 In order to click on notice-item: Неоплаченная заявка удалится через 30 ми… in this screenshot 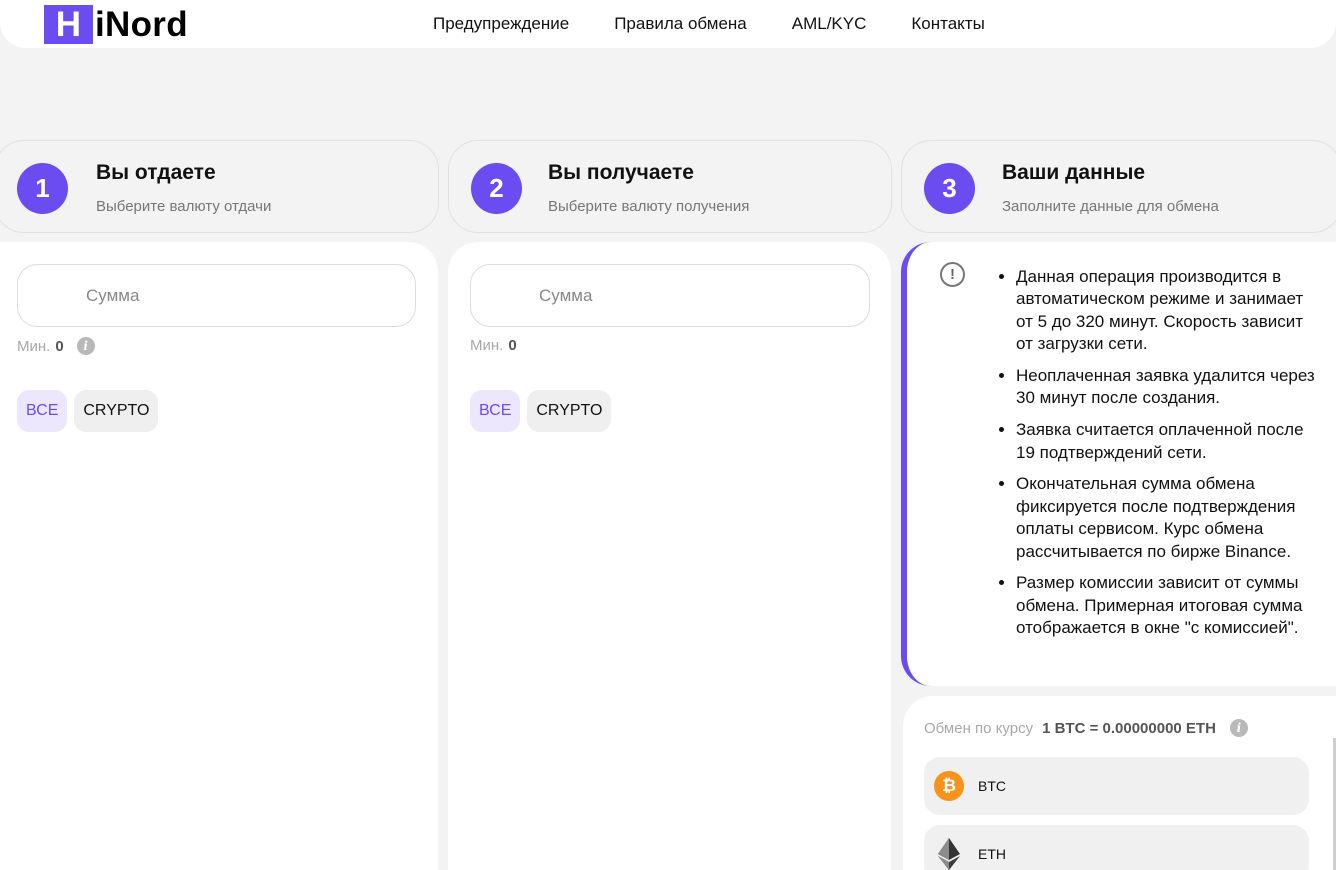, I will do `click(1169, 387)`.